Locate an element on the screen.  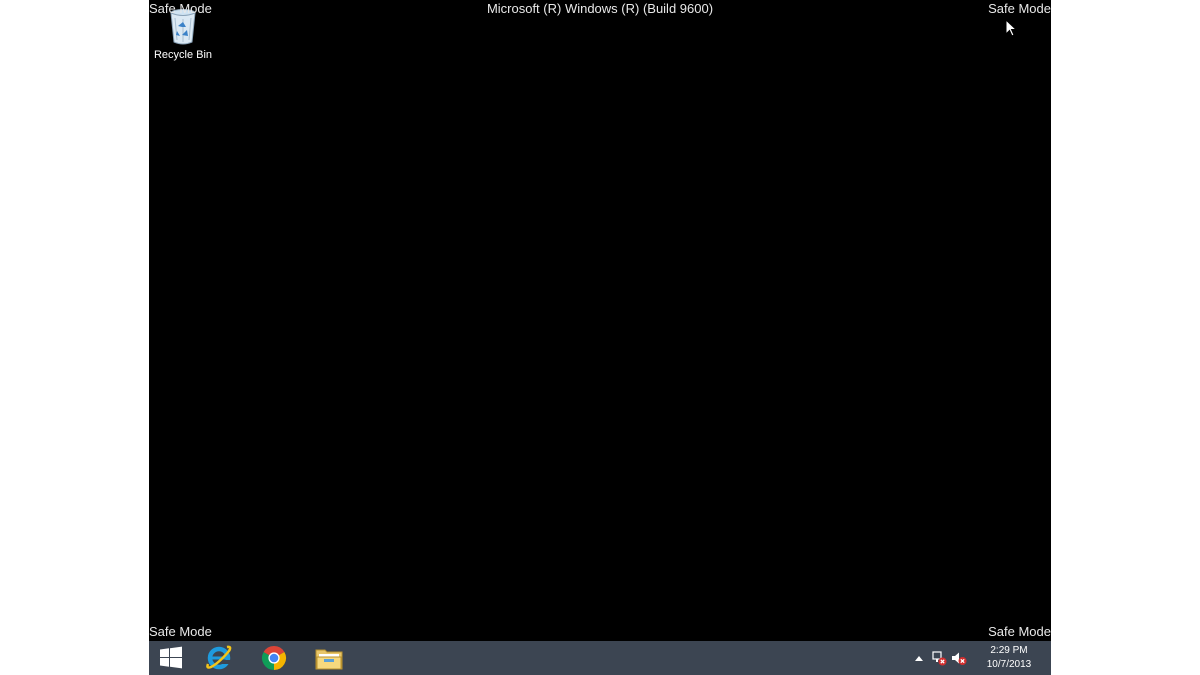
clock-time: 2:29 PM is located at coordinates (1009, 650).